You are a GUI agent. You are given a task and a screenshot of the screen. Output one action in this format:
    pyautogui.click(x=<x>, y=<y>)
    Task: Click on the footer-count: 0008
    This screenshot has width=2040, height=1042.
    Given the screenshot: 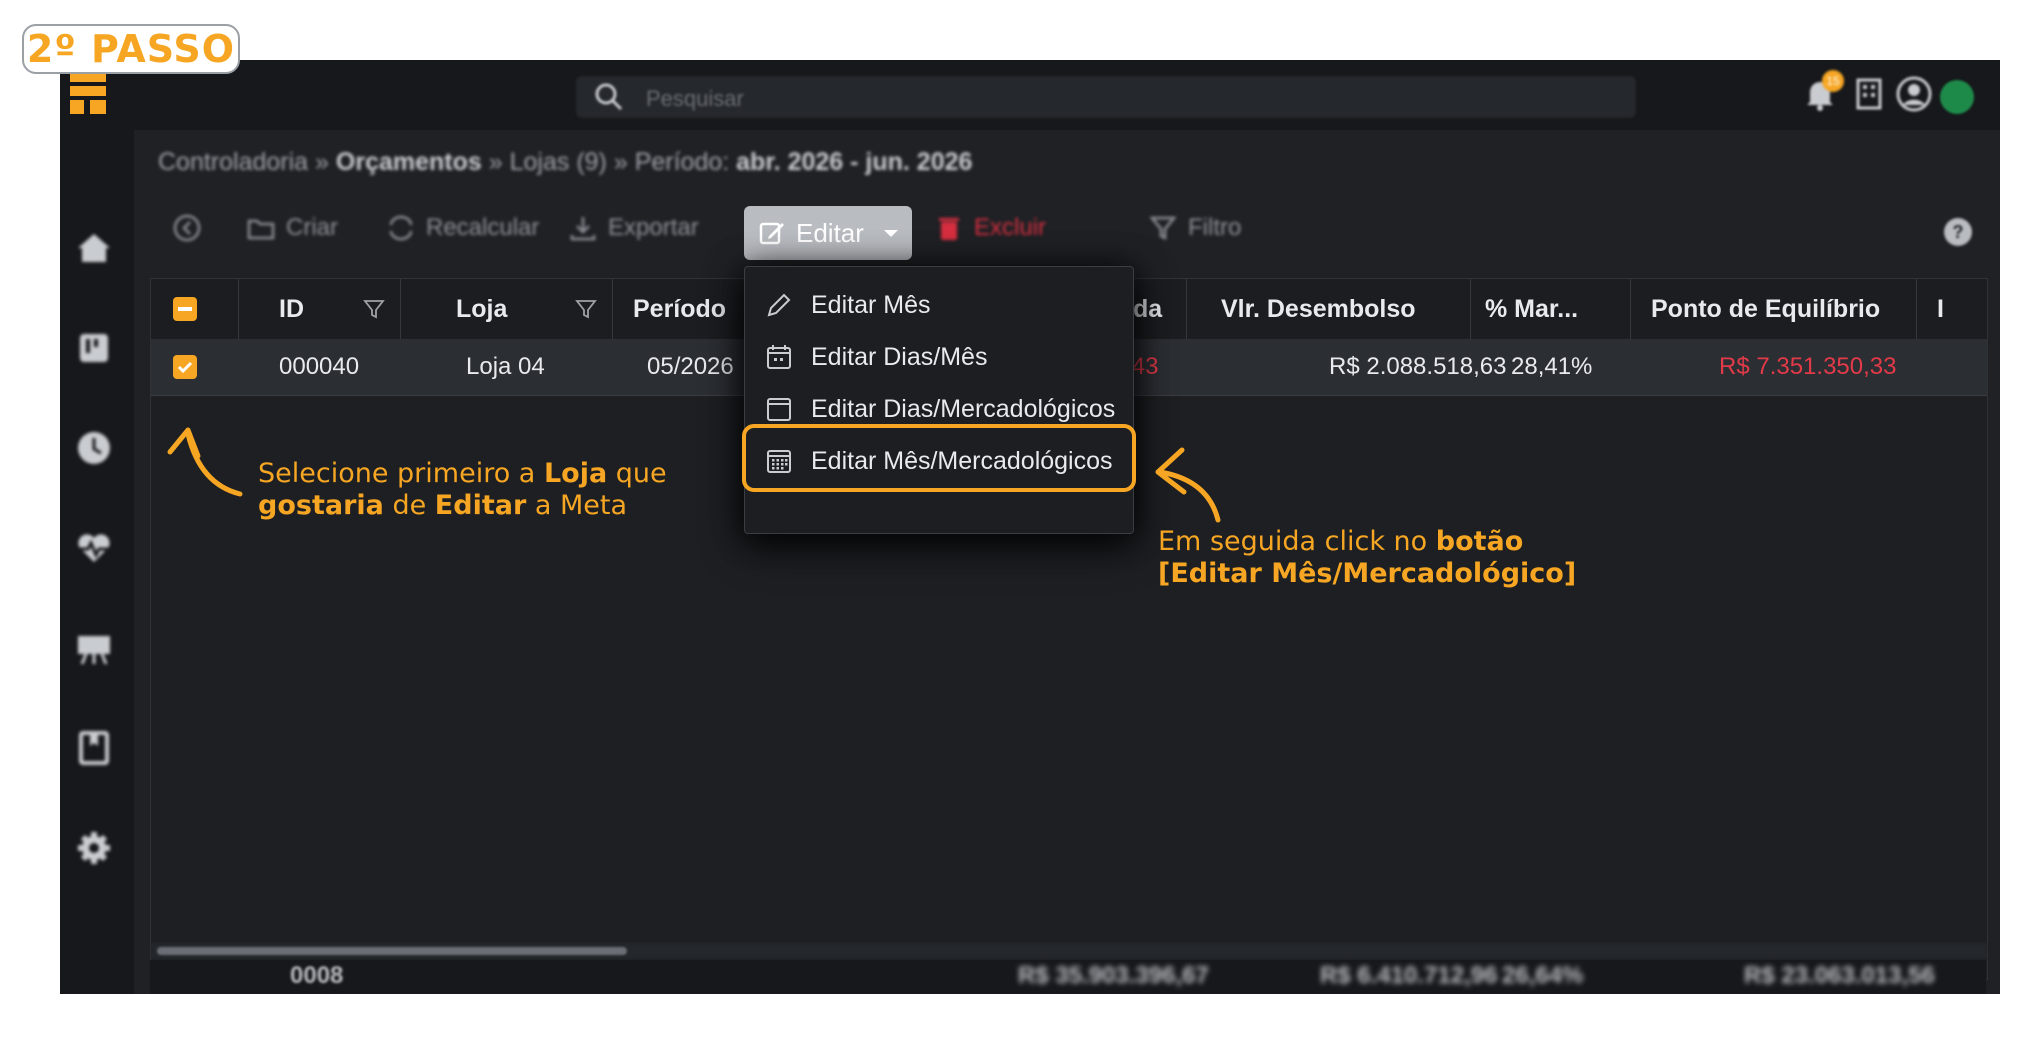 What is the action you would take?
    pyautogui.click(x=317, y=975)
    